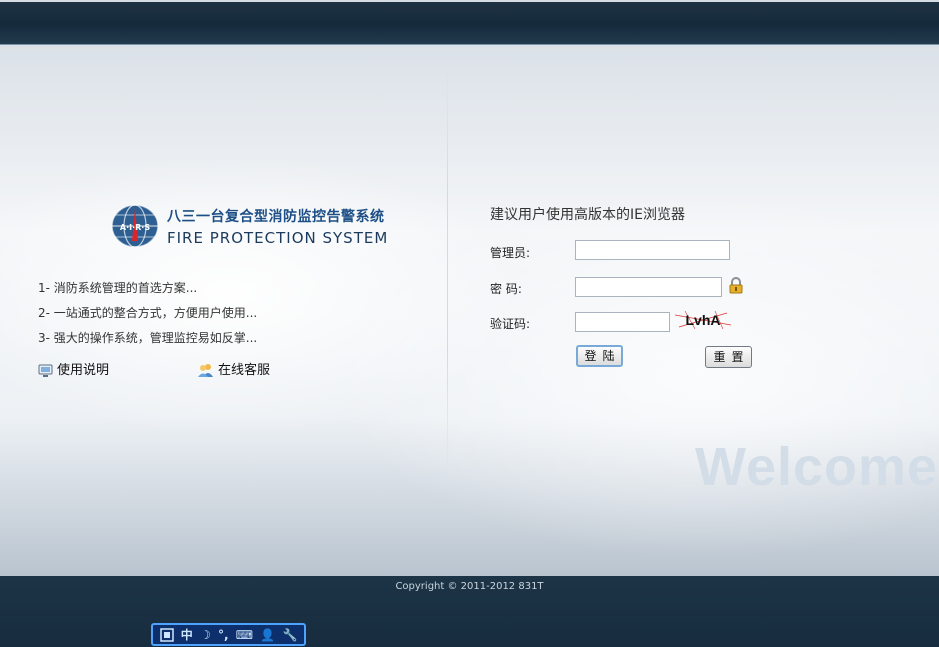  I want to click on logo-title-en: FIRE PROTECTION SYSTEM, so click(278, 238).